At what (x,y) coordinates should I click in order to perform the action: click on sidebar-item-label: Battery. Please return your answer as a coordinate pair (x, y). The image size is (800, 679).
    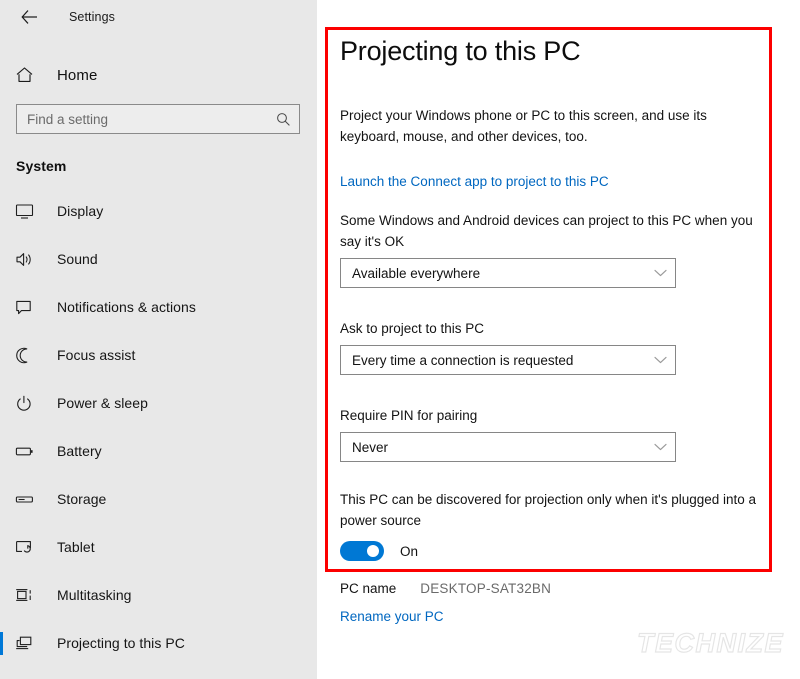
    Looking at the image, I should click on (79, 451).